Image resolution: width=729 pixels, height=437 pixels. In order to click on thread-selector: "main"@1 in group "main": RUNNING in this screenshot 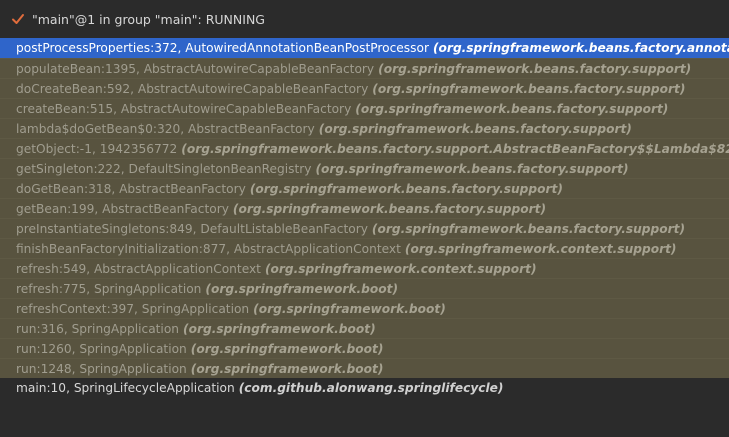, I will do `click(364, 19)`.